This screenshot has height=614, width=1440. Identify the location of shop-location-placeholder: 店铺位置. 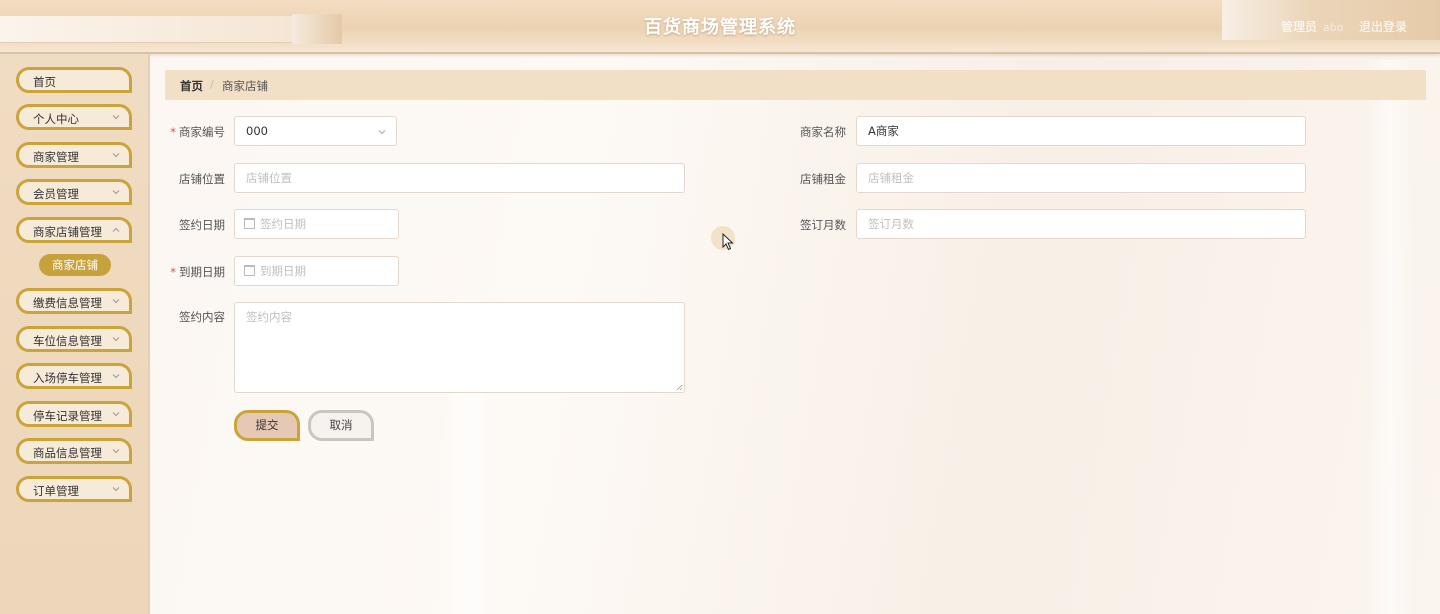
(269, 178).